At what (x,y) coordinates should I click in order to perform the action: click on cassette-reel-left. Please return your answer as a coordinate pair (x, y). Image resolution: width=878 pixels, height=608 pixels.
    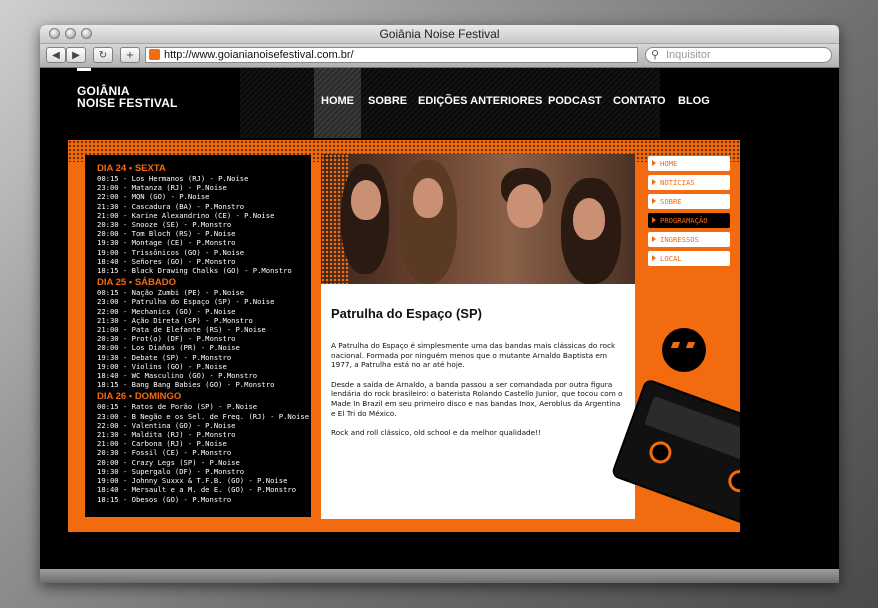
    Looking at the image, I should click on (660, 452).